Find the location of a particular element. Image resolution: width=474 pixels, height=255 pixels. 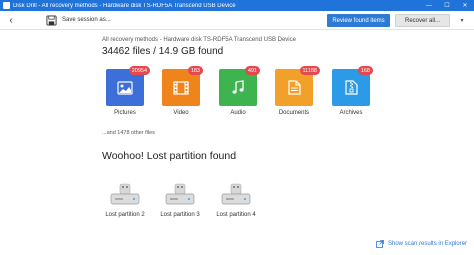

maximize-button: ☐ is located at coordinates (447, 5).